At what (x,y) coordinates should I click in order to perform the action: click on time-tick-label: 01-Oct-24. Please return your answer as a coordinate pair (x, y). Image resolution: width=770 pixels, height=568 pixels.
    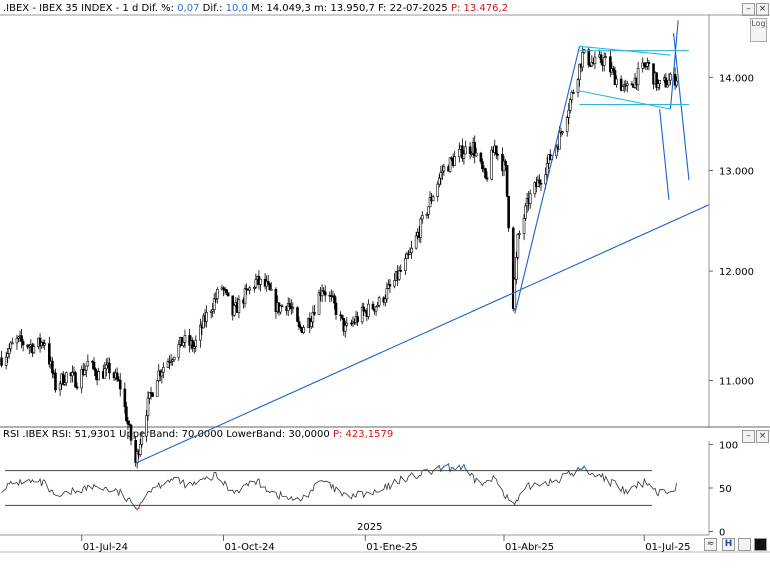
    Looking at the image, I should click on (249, 547).